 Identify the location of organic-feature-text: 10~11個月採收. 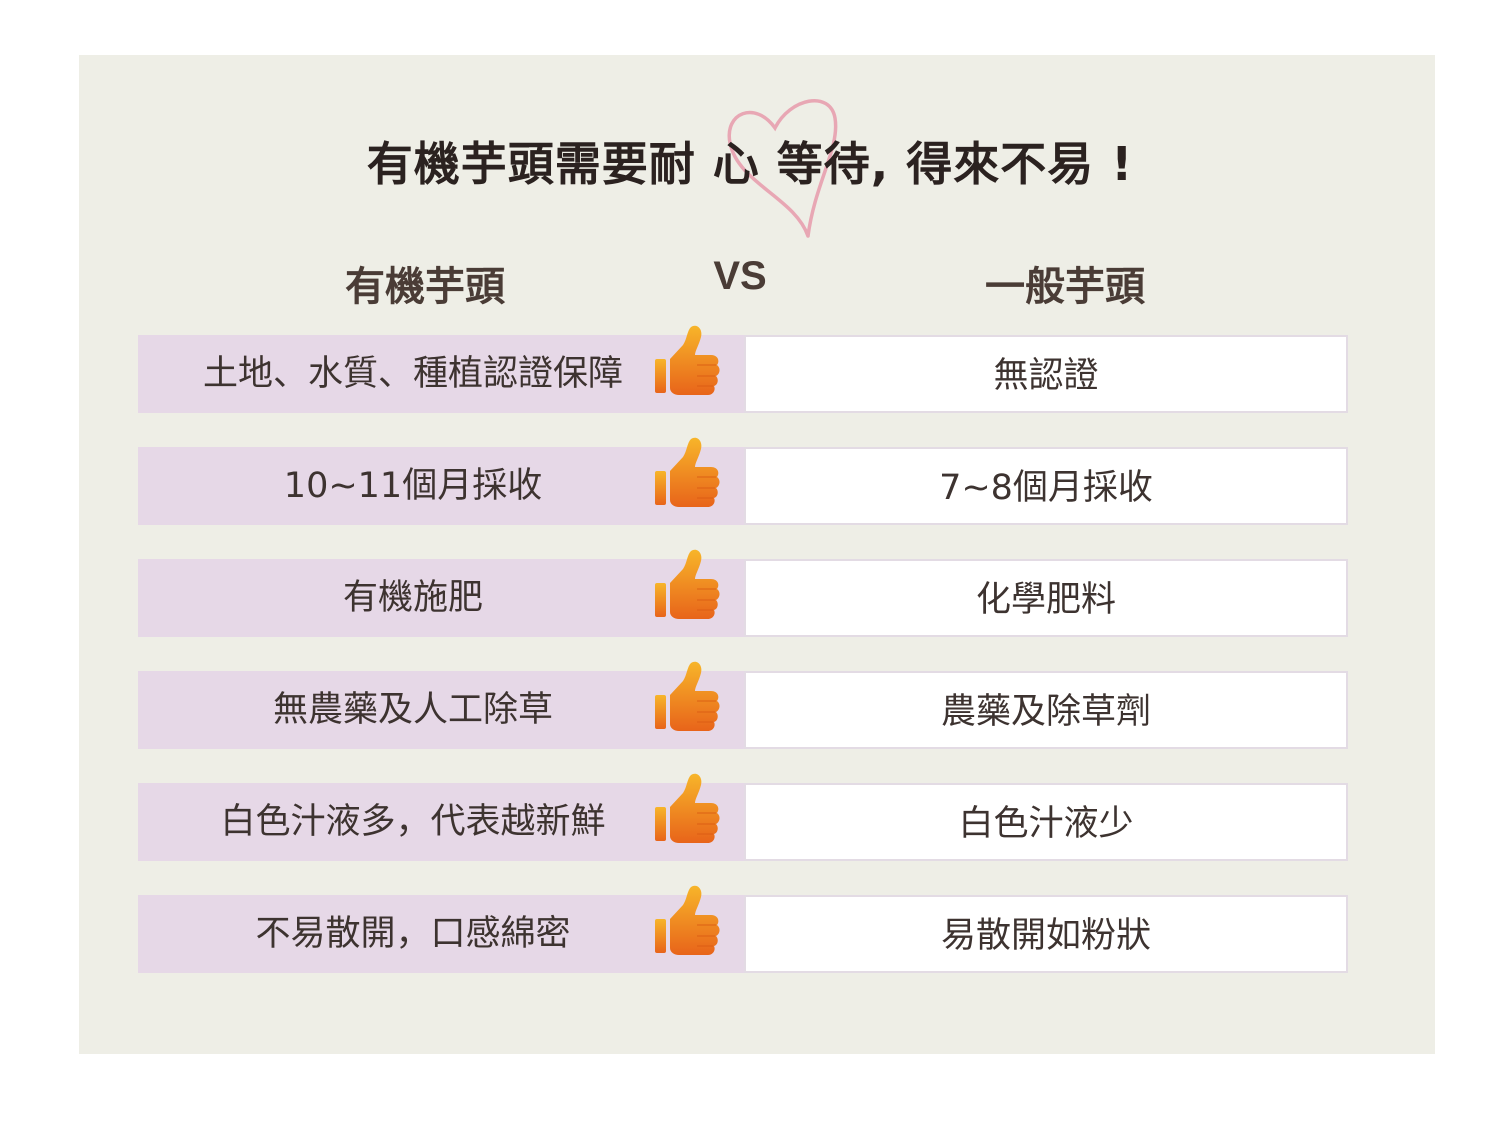
(413, 486).